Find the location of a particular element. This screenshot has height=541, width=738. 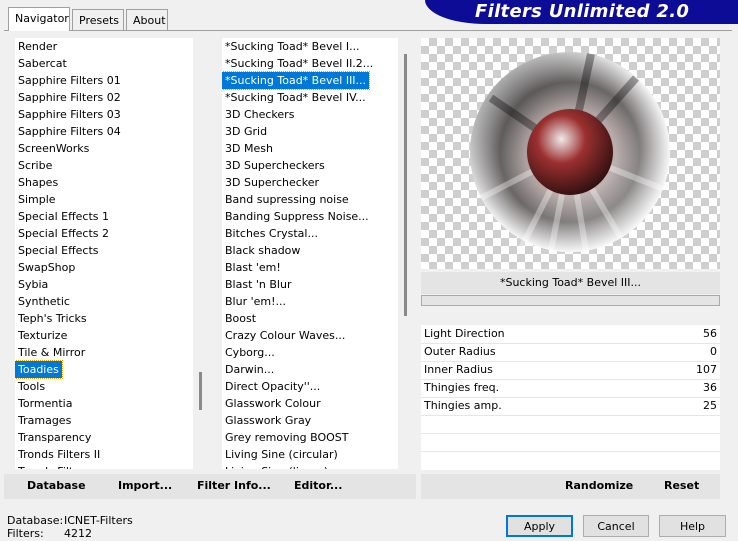

tab-about: About is located at coordinates (147, 19).